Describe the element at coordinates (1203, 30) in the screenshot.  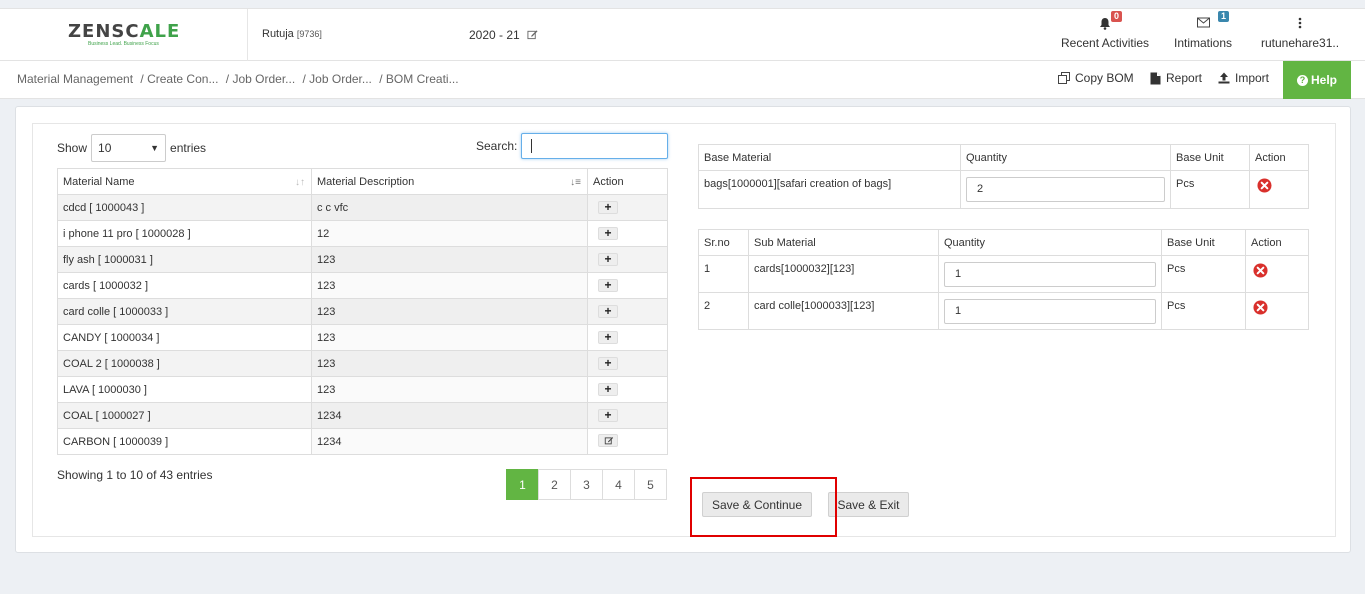
I see `intimations: 1 Intimations` at that location.